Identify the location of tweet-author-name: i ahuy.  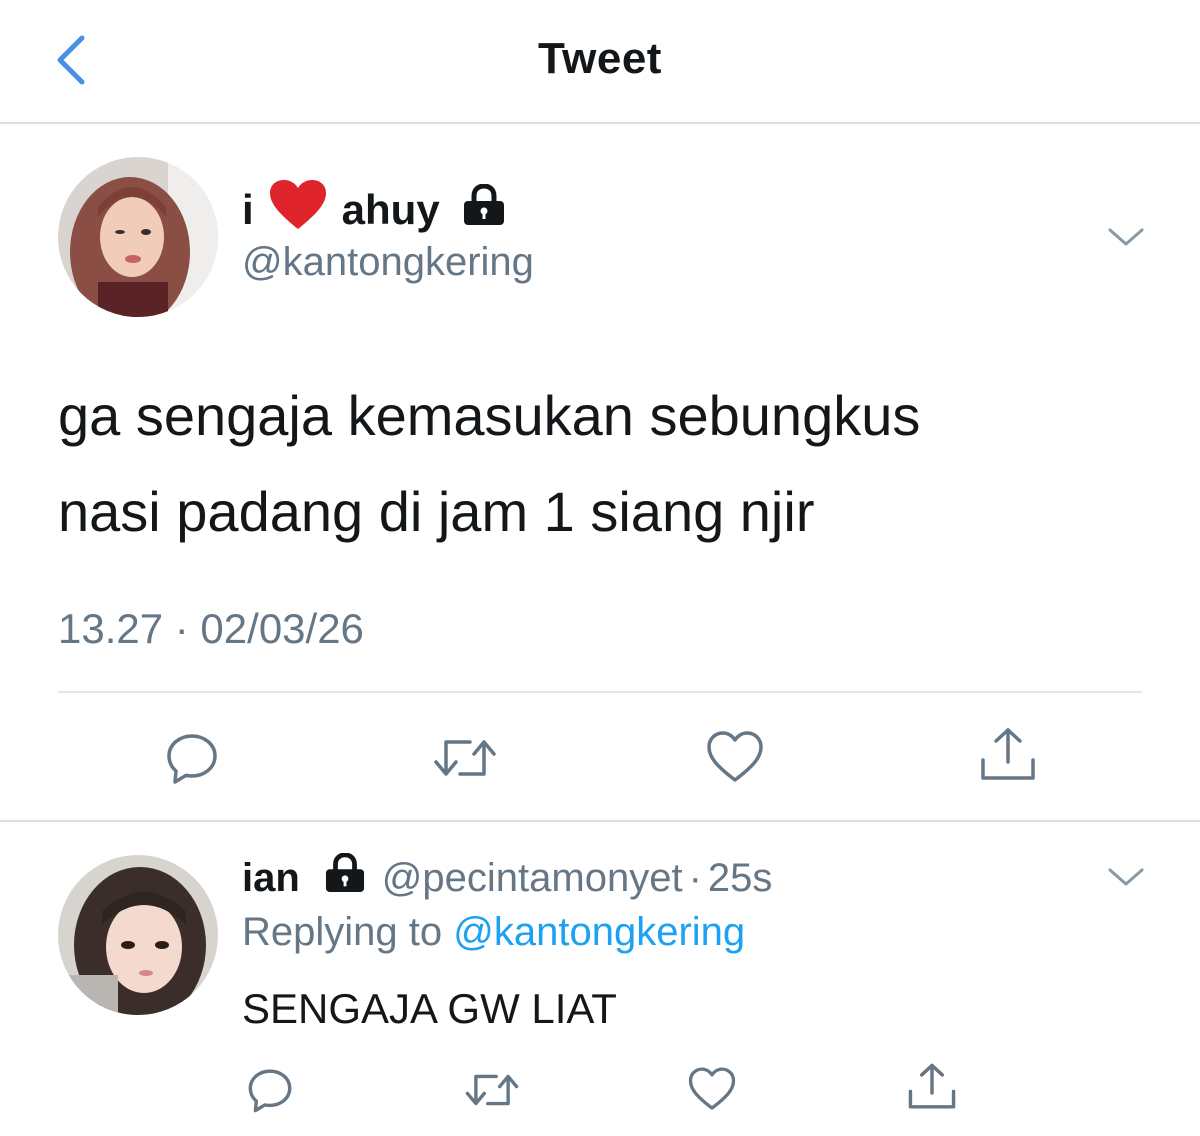
(374, 210).